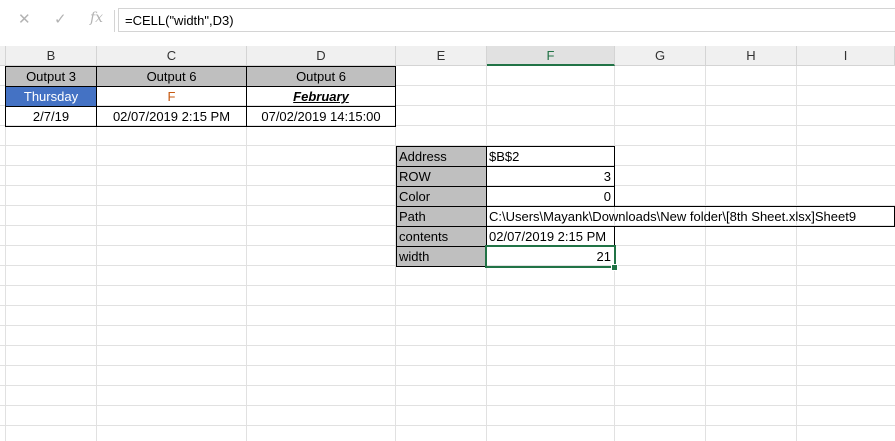 This screenshot has width=895, height=441. Describe the element at coordinates (51, 76) in the screenshot. I see `cell-b1: Output 3` at that location.